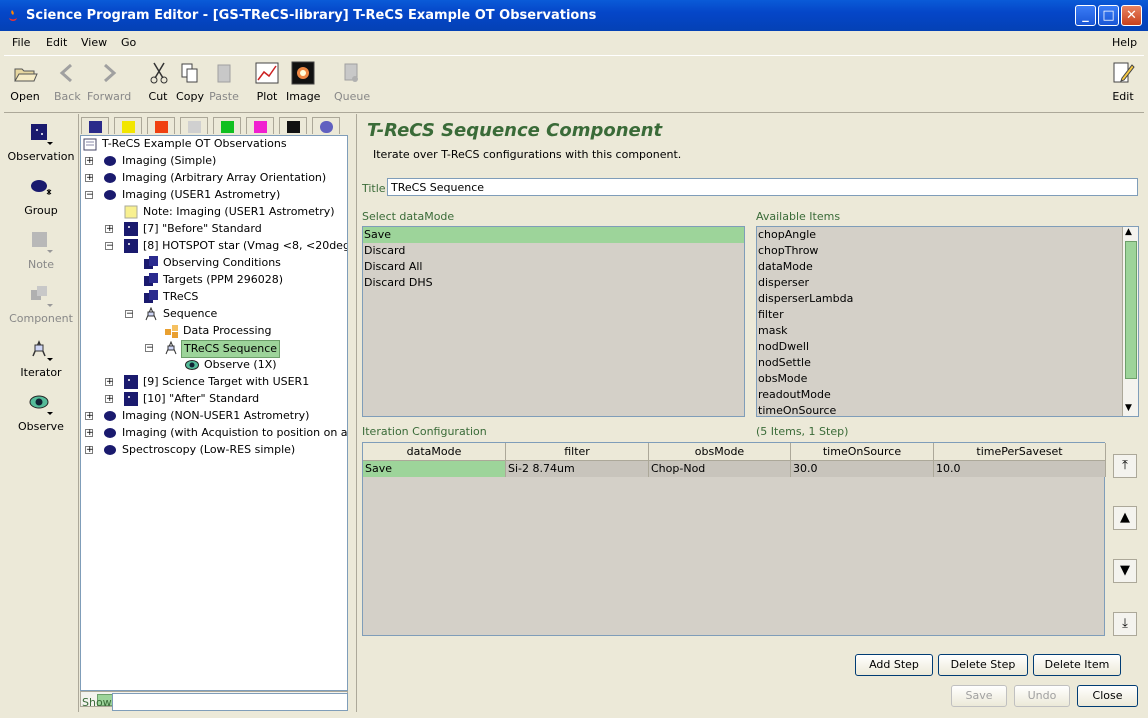  What do you see at coordinates (293, 125) in the screenshot?
I see `tab-black` at bounding box center [293, 125].